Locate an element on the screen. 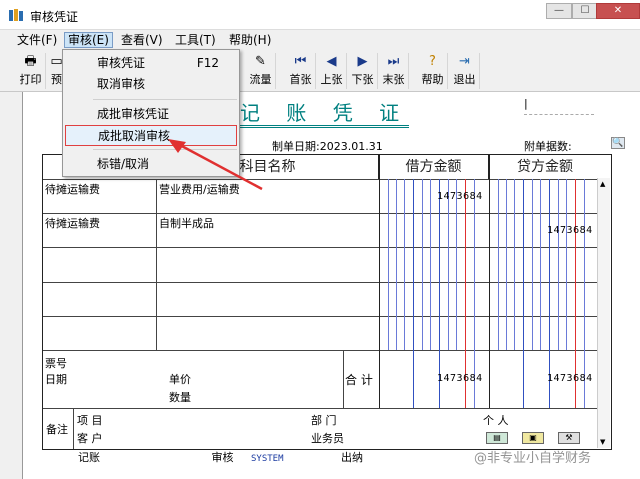 The width and height of the screenshot is (640, 479). print-label: 打印 is located at coordinates (30, 79).